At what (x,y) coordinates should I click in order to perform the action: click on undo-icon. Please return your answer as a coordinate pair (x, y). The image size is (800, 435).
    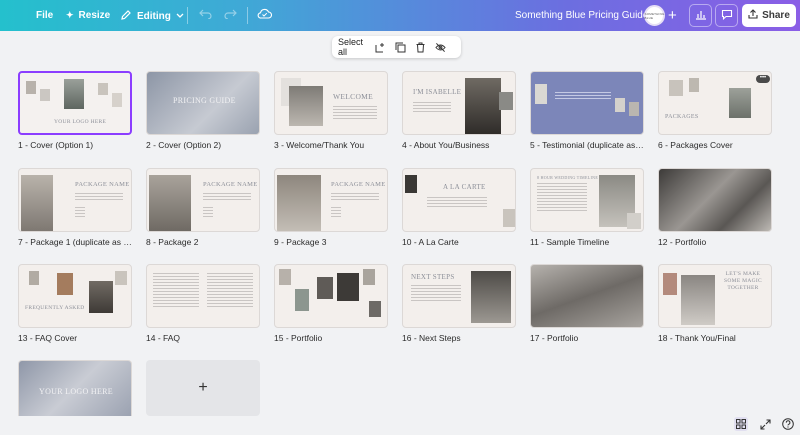
    Looking at the image, I should click on (205, 13).